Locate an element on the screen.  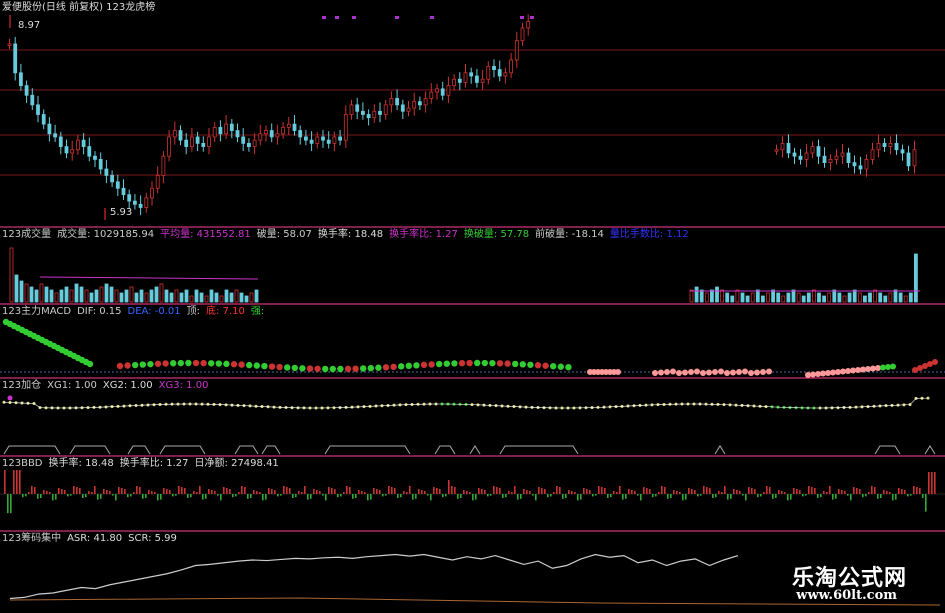
volume-header-item: 量比手数比: 1.12 is located at coordinates (649, 234).